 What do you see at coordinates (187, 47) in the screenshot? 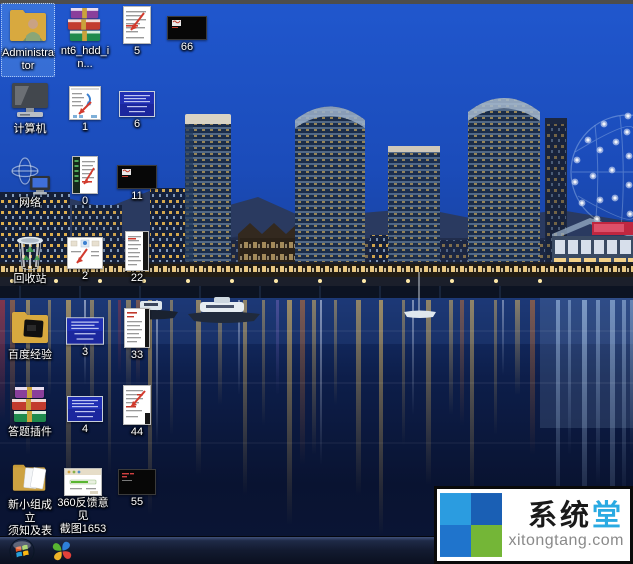
I see `icon-label: 66` at bounding box center [187, 47].